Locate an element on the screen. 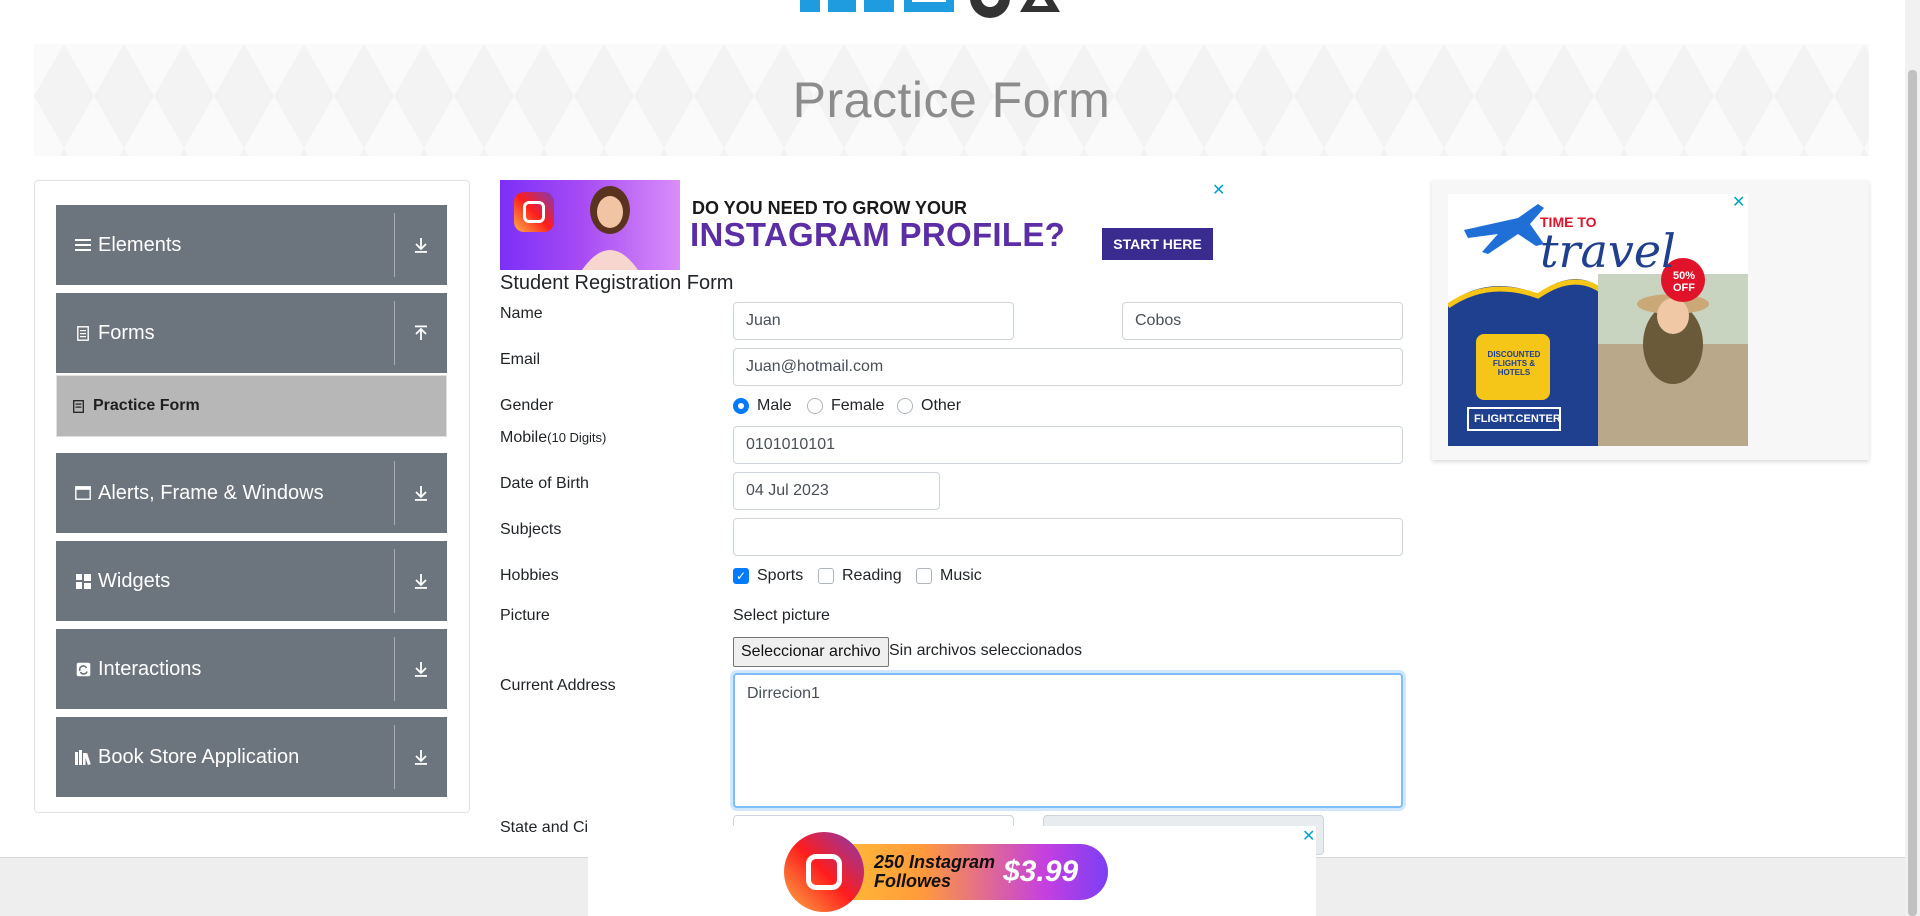 Image resolution: width=1920 pixels, height=916 pixels. upload-arrow-icon is located at coordinates (421, 333).